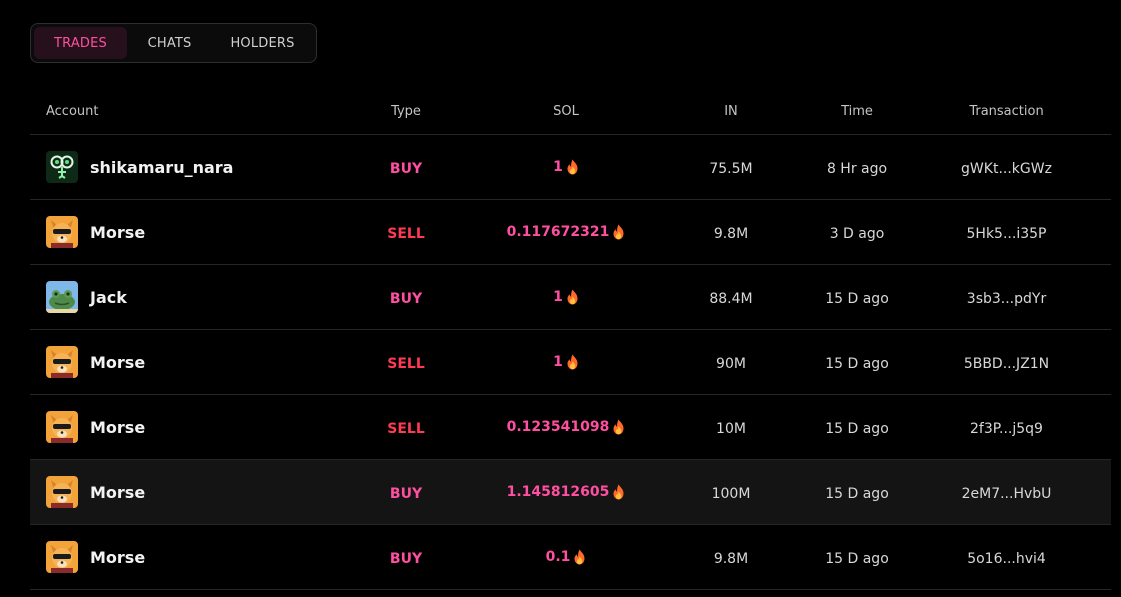 This screenshot has height=597, width=1121. I want to click on token-in-amount: 90M, so click(731, 363).